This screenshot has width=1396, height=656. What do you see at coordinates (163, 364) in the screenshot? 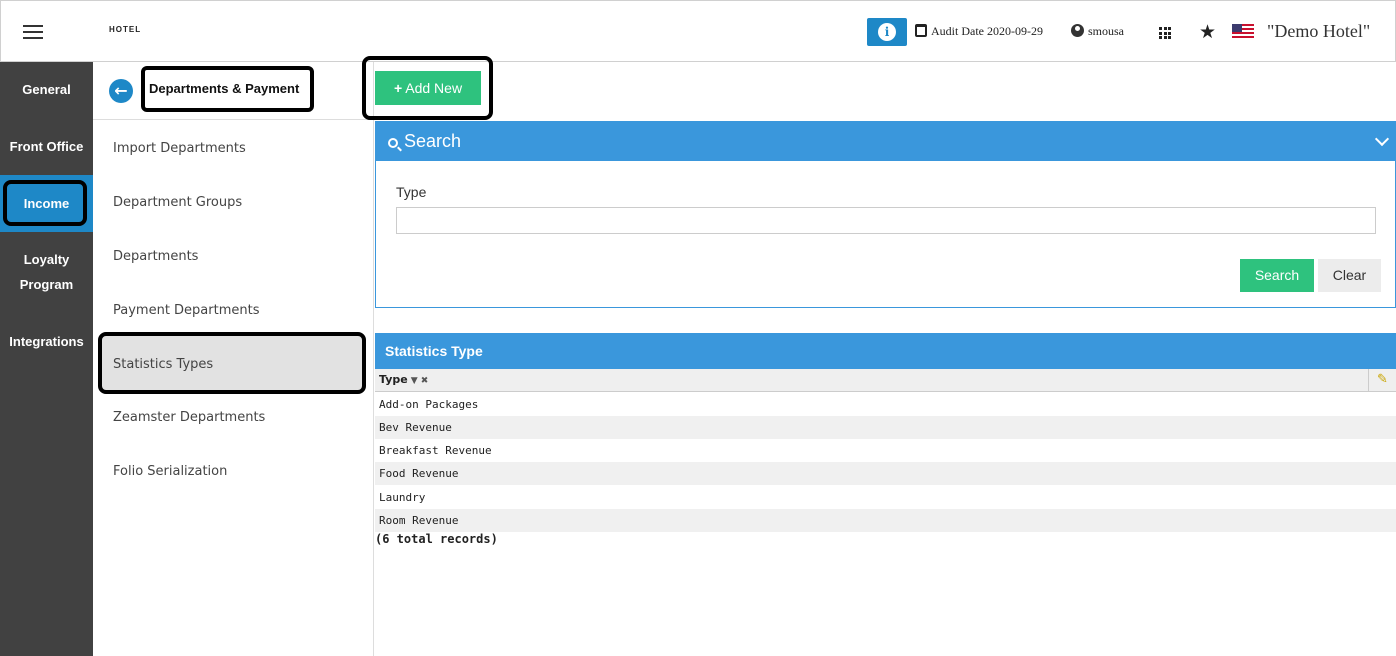
I see `submenu-item-statistics-types: Statistics Types` at bounding box center [163, 364].